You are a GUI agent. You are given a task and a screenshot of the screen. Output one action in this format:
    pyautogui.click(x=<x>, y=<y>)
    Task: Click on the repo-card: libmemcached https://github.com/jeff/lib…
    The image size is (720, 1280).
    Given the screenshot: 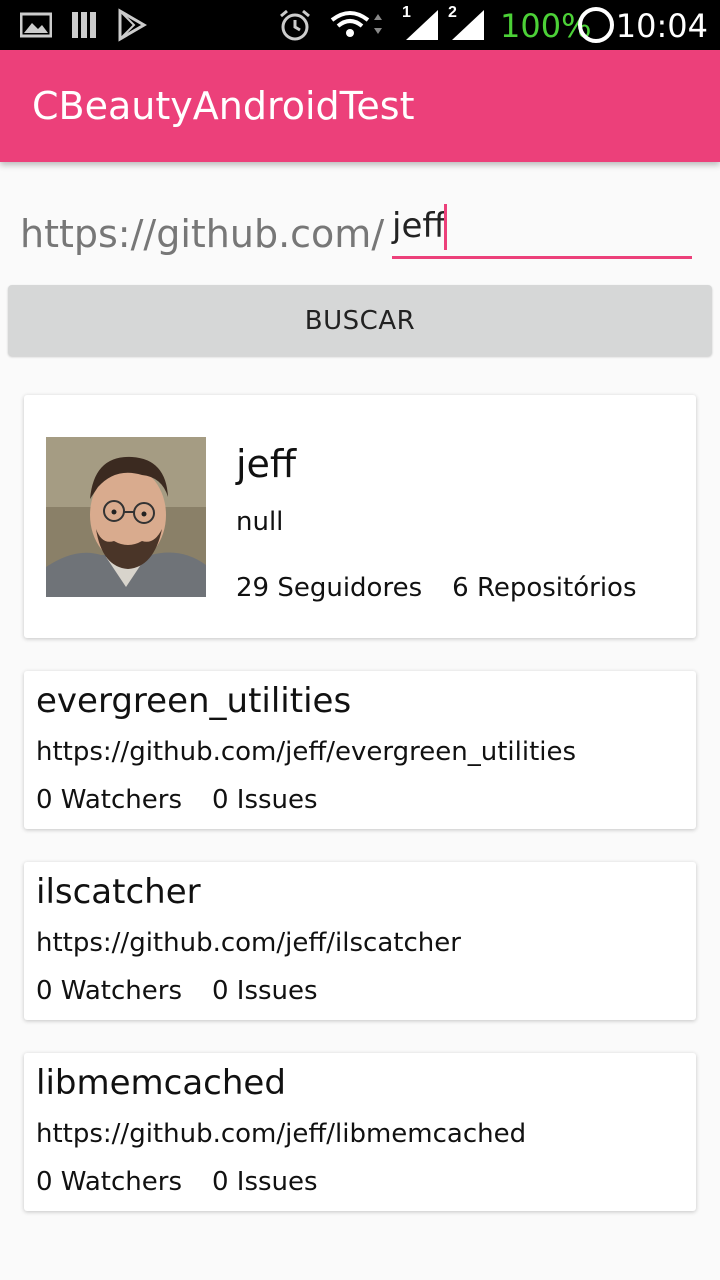 What is the action you would take?
    pyautogui.click(x=360, y=1132)
    